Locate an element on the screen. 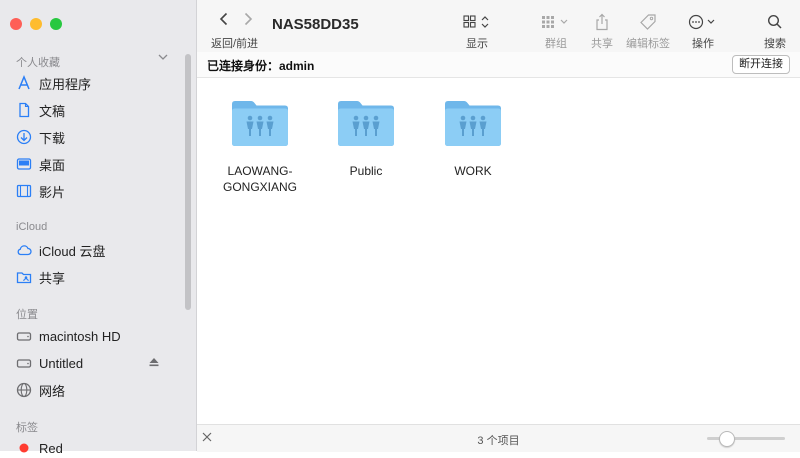 This screenshot has width=800, height=458. action-label: 操作 is located at coordinates (703, 44).